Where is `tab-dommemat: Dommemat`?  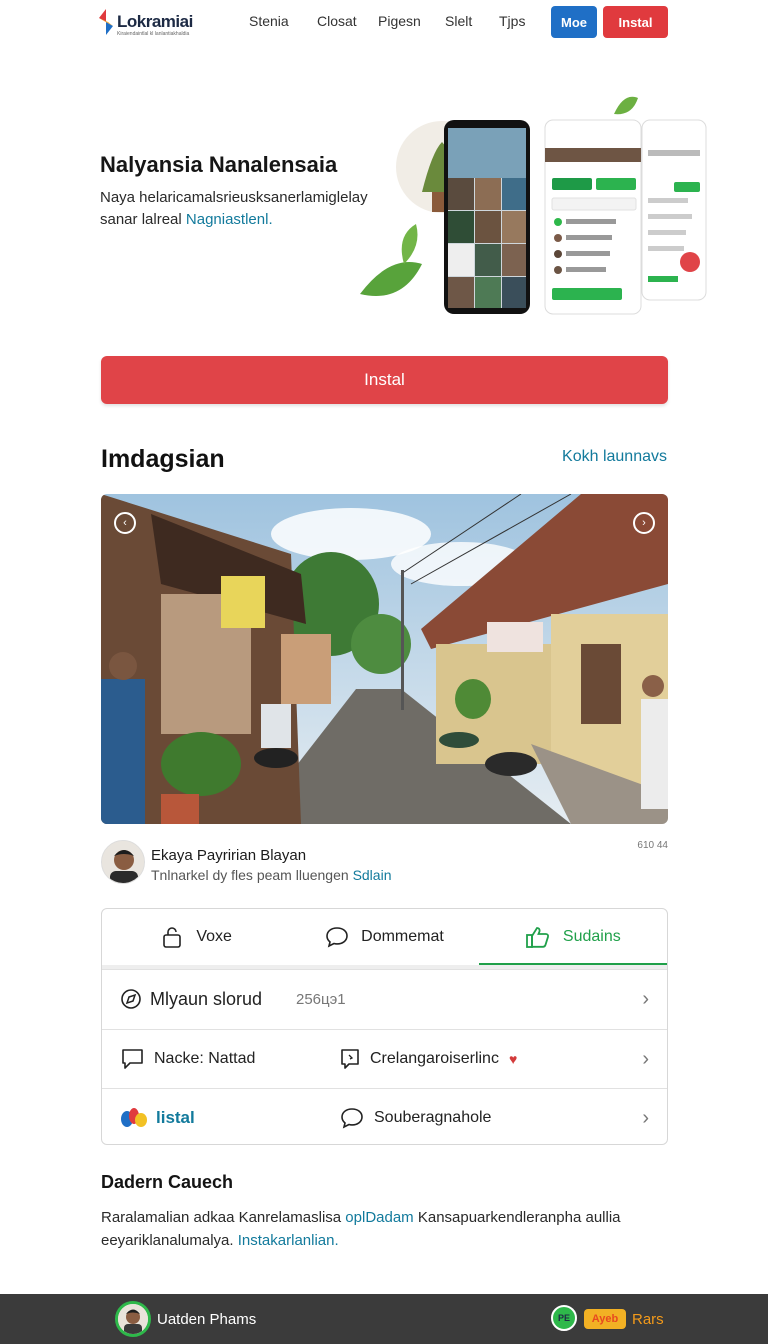
tab-dommemat: Dommemat is located at coordinates (384, 937).